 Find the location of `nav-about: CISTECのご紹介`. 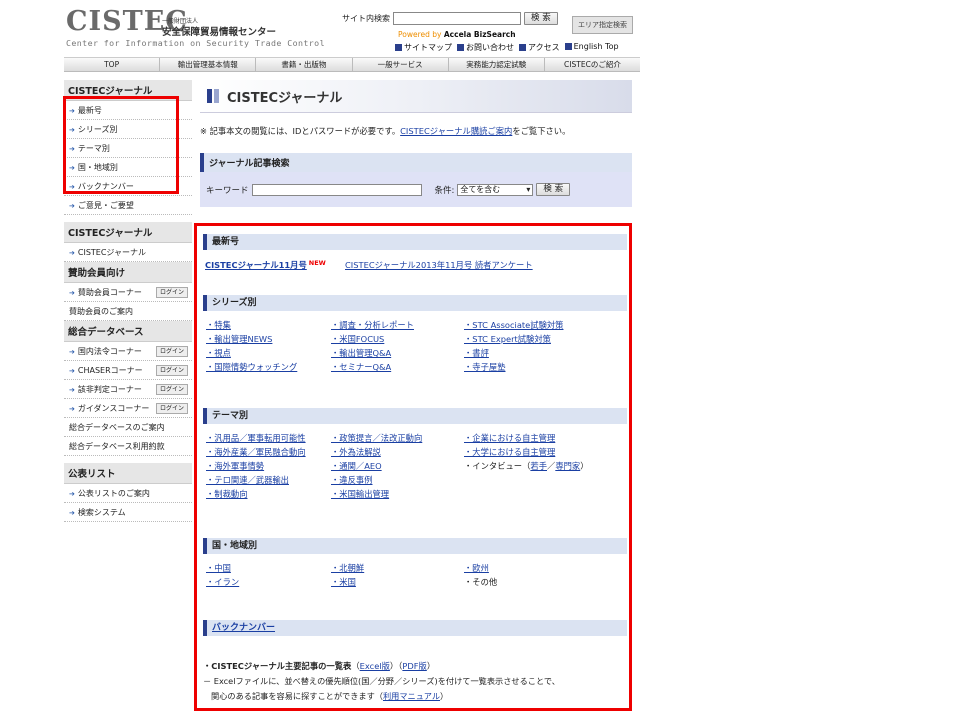

nav-about: CISTECのご紹介 is located at coordinates (592, 64).